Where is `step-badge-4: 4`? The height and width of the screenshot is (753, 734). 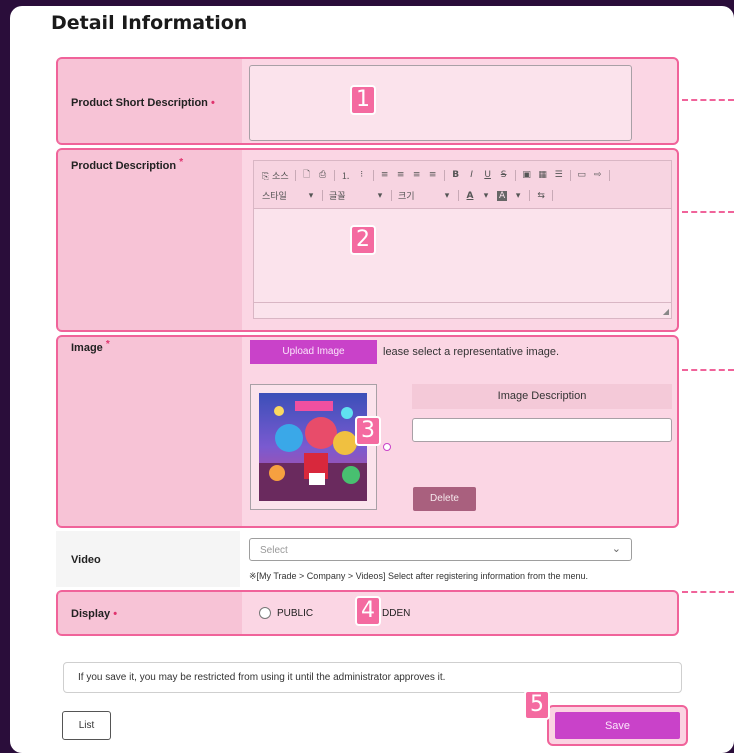
step-badge-4: 4 is located at coordinates (368, 611).